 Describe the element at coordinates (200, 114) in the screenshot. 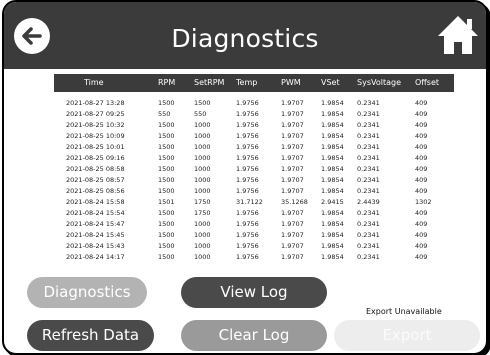

I see `cell-setrpm: 550` at that location.